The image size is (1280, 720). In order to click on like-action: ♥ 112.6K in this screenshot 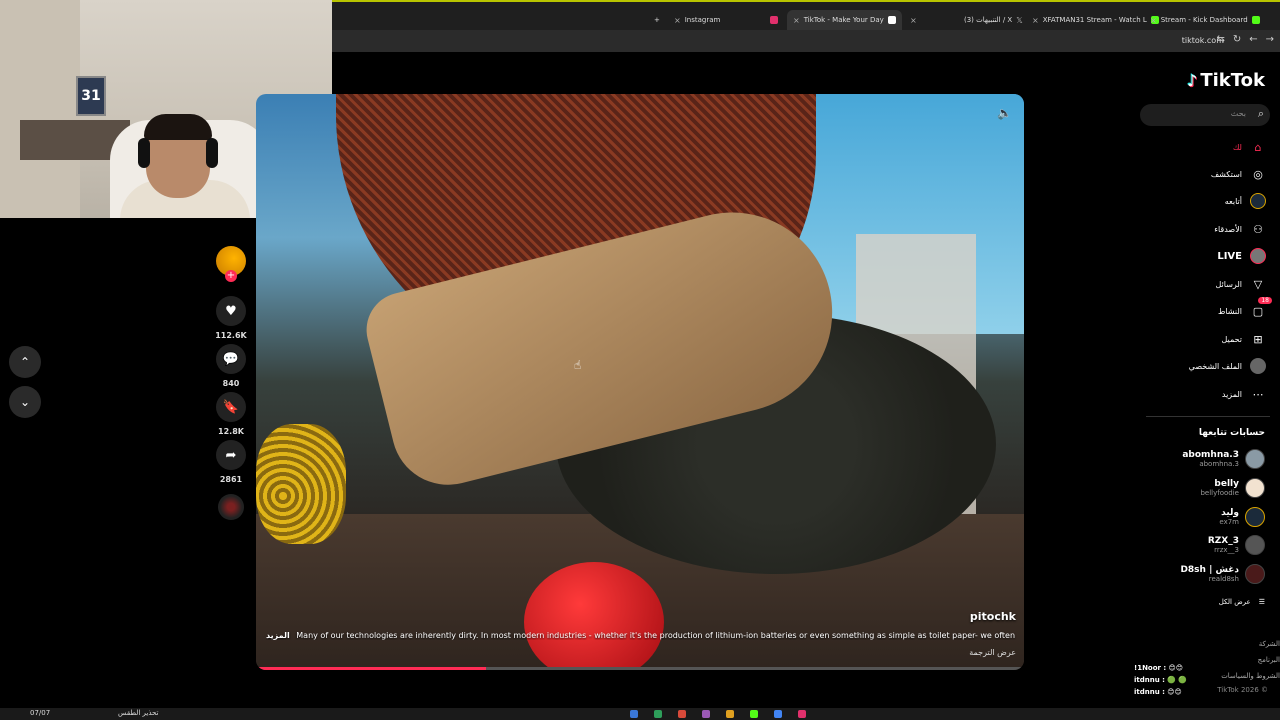, I will do `click(231, 318)`.